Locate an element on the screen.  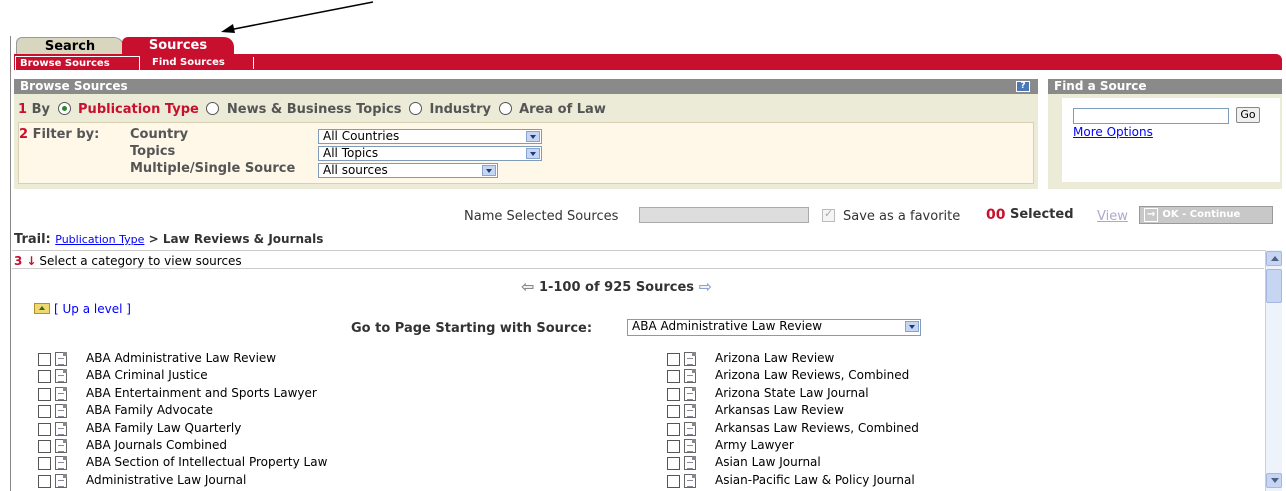
save-favorite-checkbox is located at coordinates (828, 214).